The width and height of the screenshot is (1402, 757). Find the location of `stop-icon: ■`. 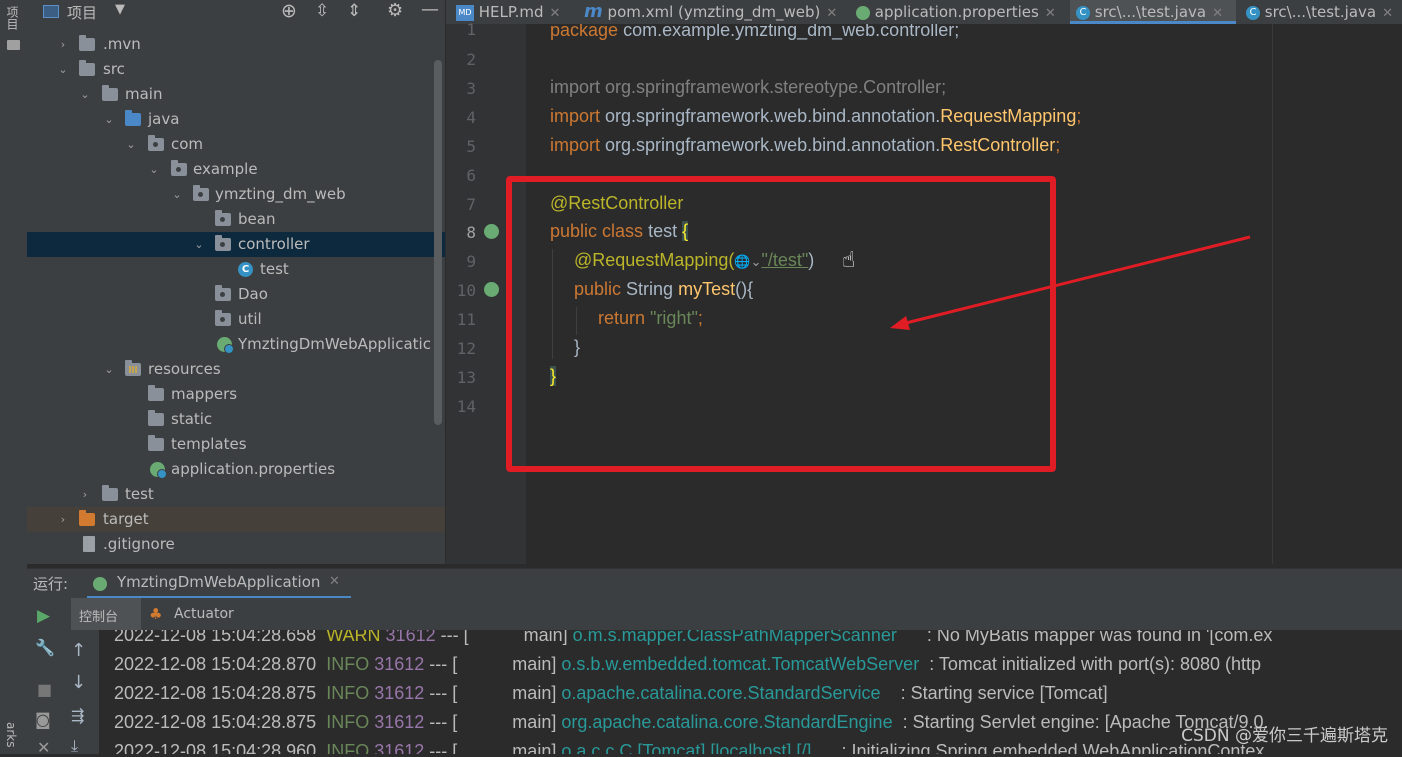

stop-icon: ■ is located at coordinates (44, 689).